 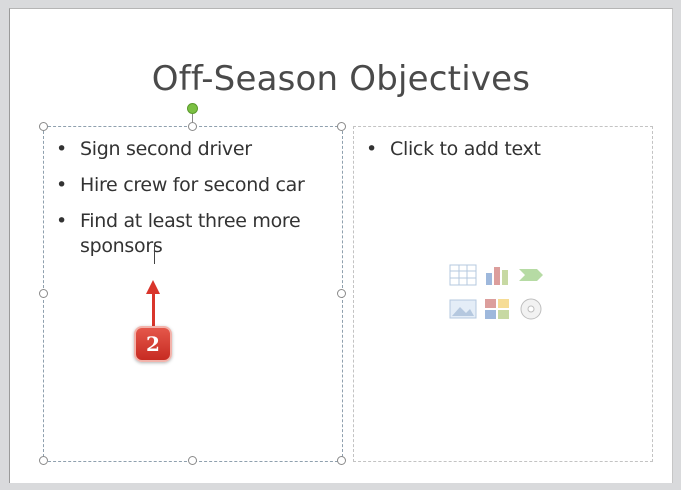 What do you see at coordinates (43, 460) in the screenshot?
I see `resize-handle-bottom-left` at bounding box center [43, 460].